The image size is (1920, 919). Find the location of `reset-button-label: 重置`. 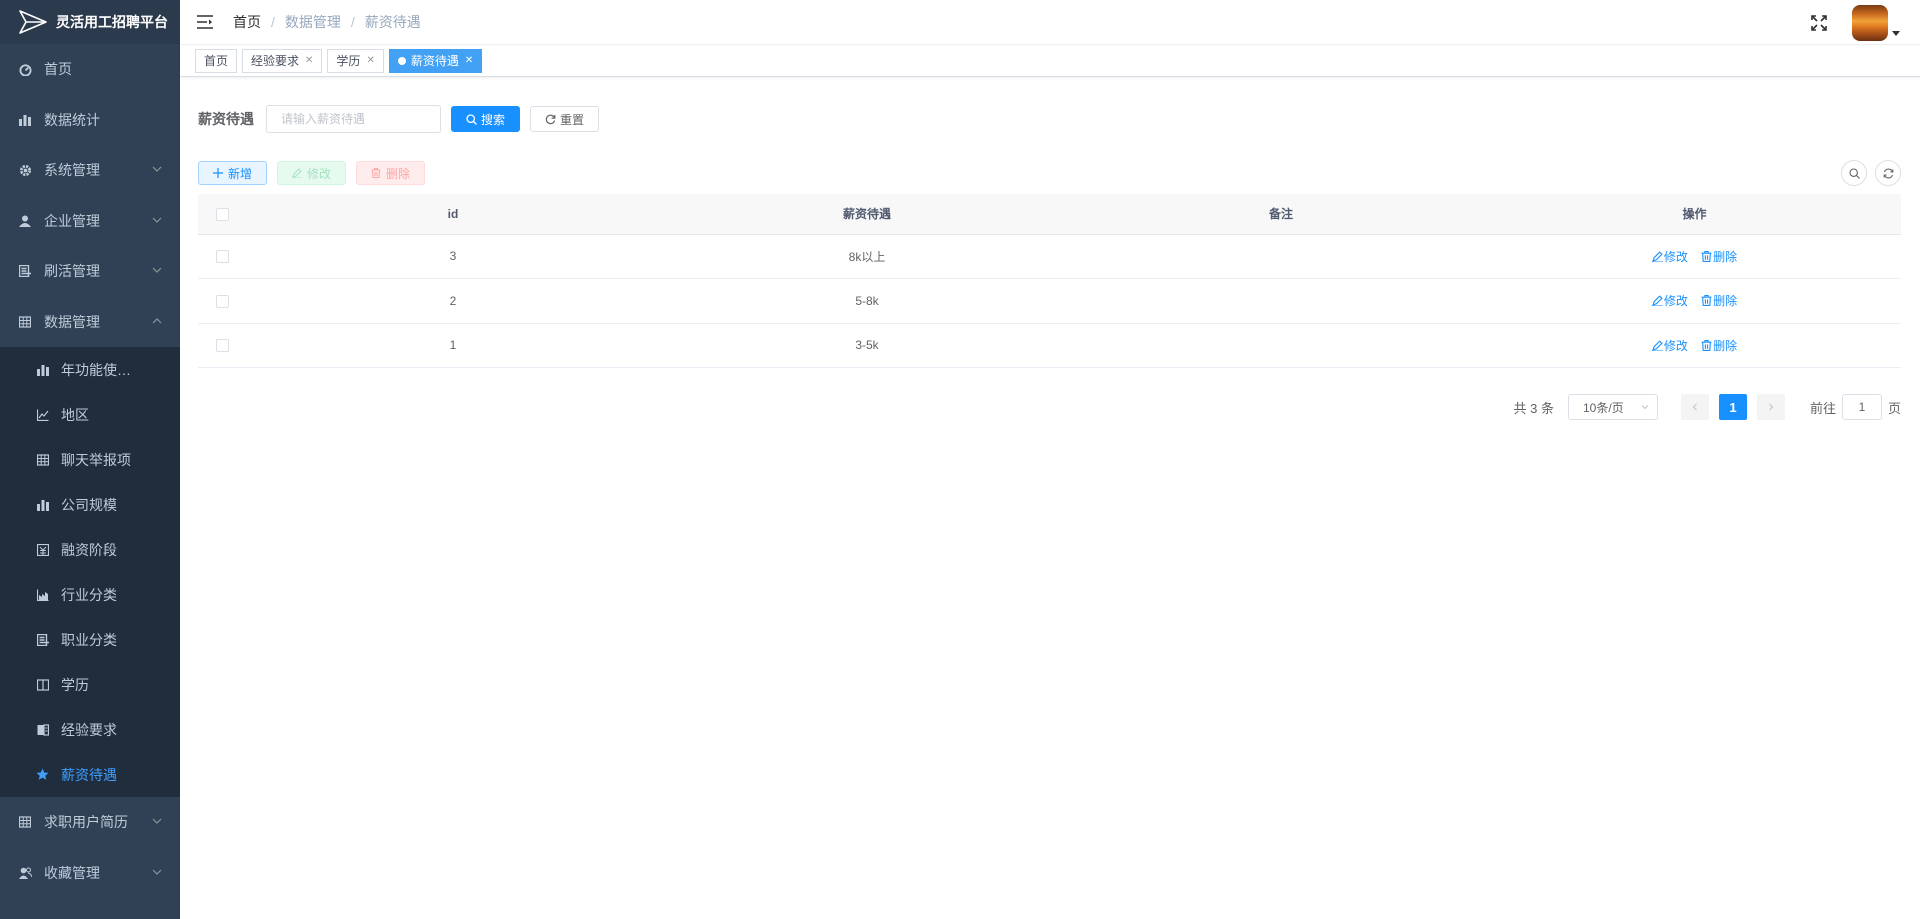

reset-button-label: 重置 is located at coordinates (572, 119).